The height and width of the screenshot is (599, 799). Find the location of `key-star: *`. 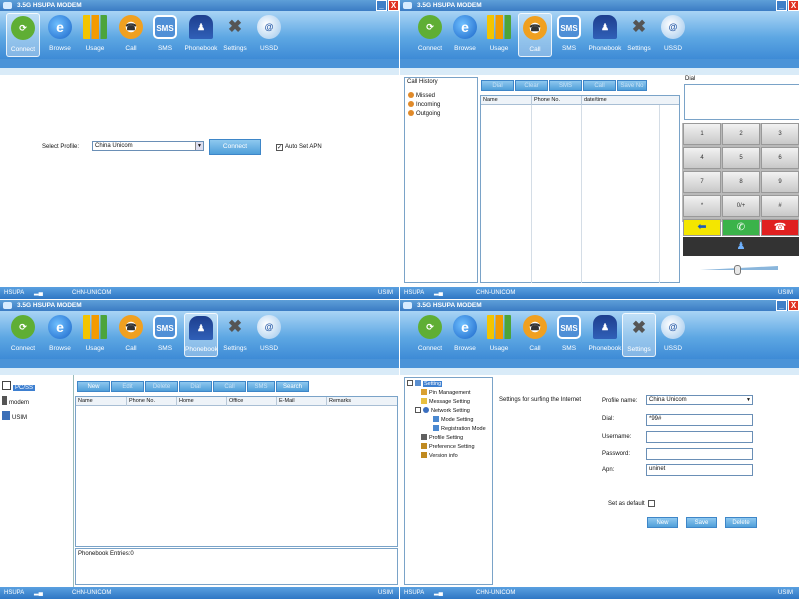

key-star: * is located at coordinates (702, 206).